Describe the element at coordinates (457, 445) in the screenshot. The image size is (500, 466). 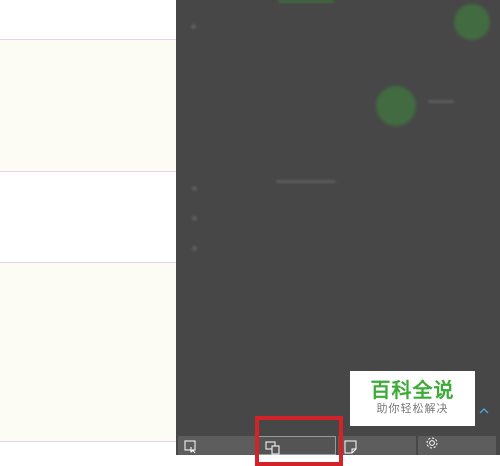
I see `quick-action-settings` at that location.